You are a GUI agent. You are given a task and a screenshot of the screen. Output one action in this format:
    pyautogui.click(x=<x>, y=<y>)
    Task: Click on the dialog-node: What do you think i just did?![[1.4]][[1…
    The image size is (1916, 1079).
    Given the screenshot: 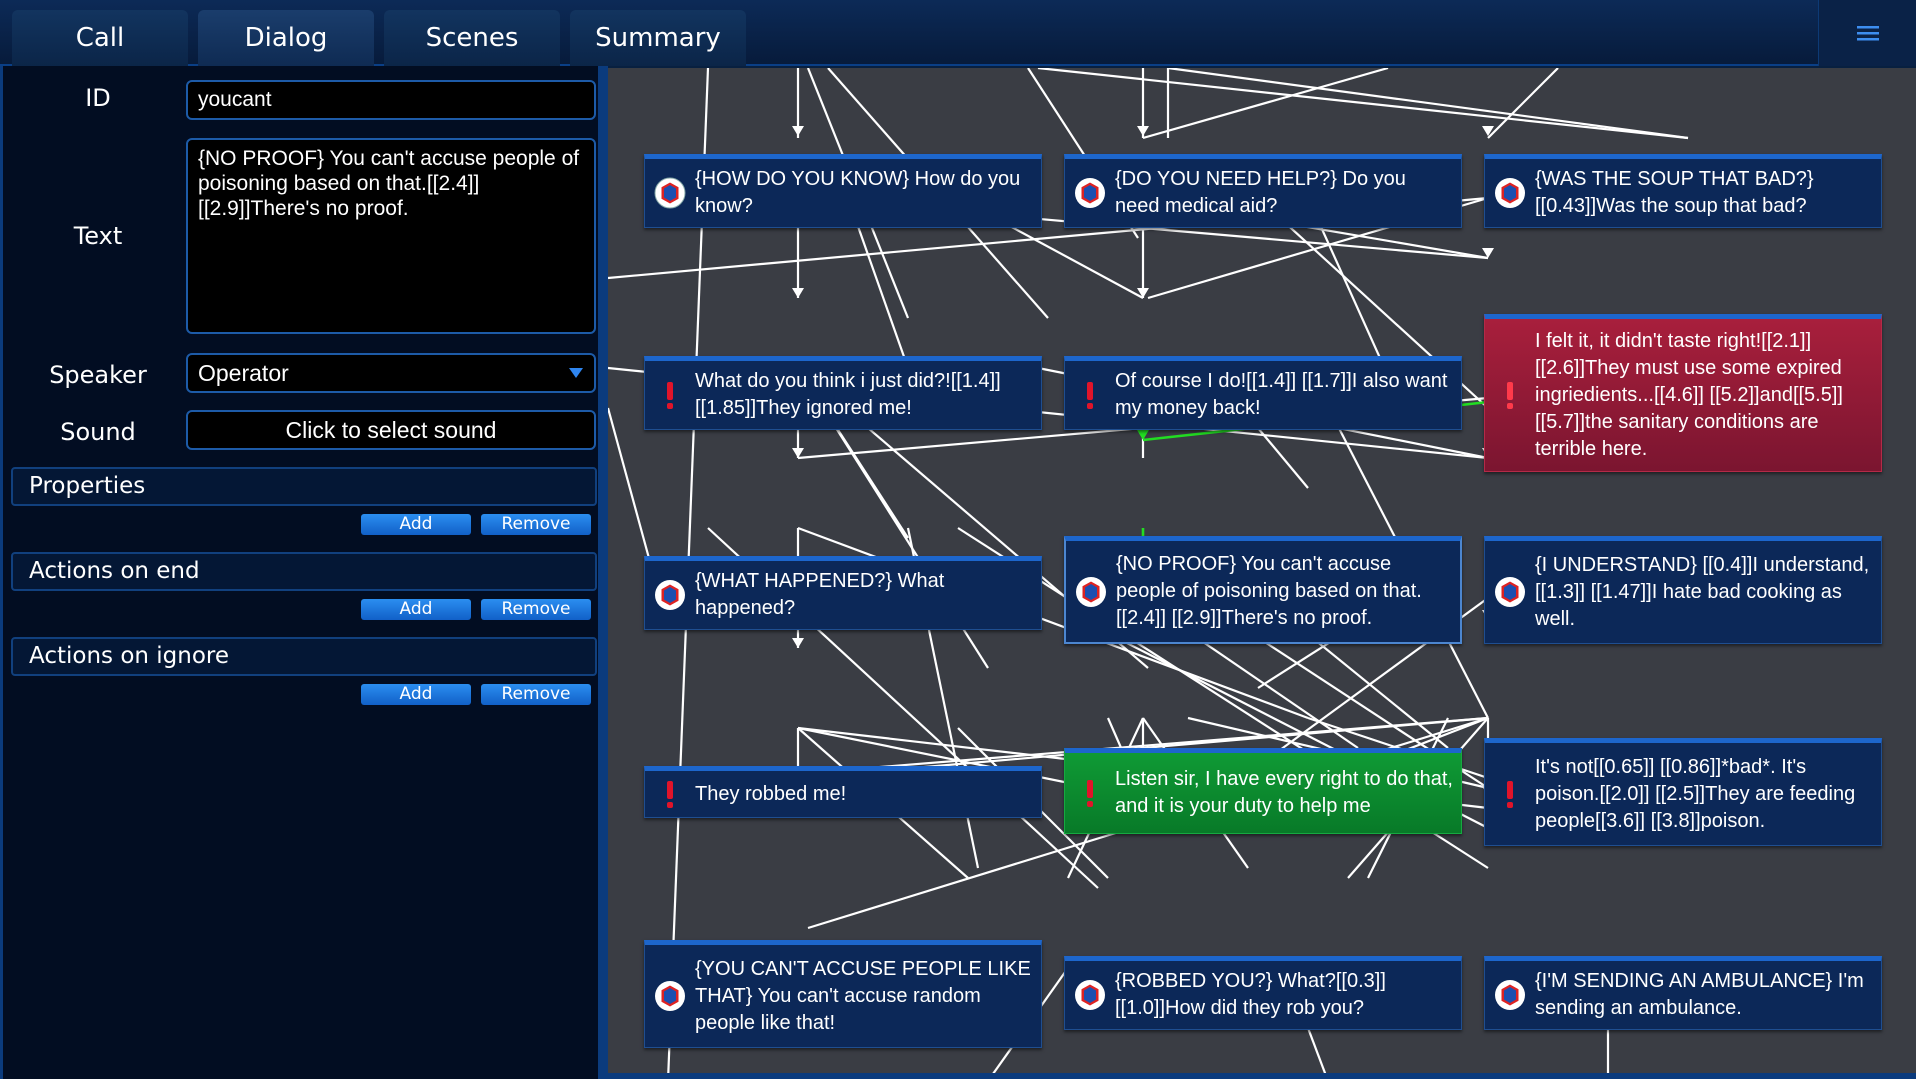 What is the action you would take?
    pyautogui.click(x=843, y=393)
    